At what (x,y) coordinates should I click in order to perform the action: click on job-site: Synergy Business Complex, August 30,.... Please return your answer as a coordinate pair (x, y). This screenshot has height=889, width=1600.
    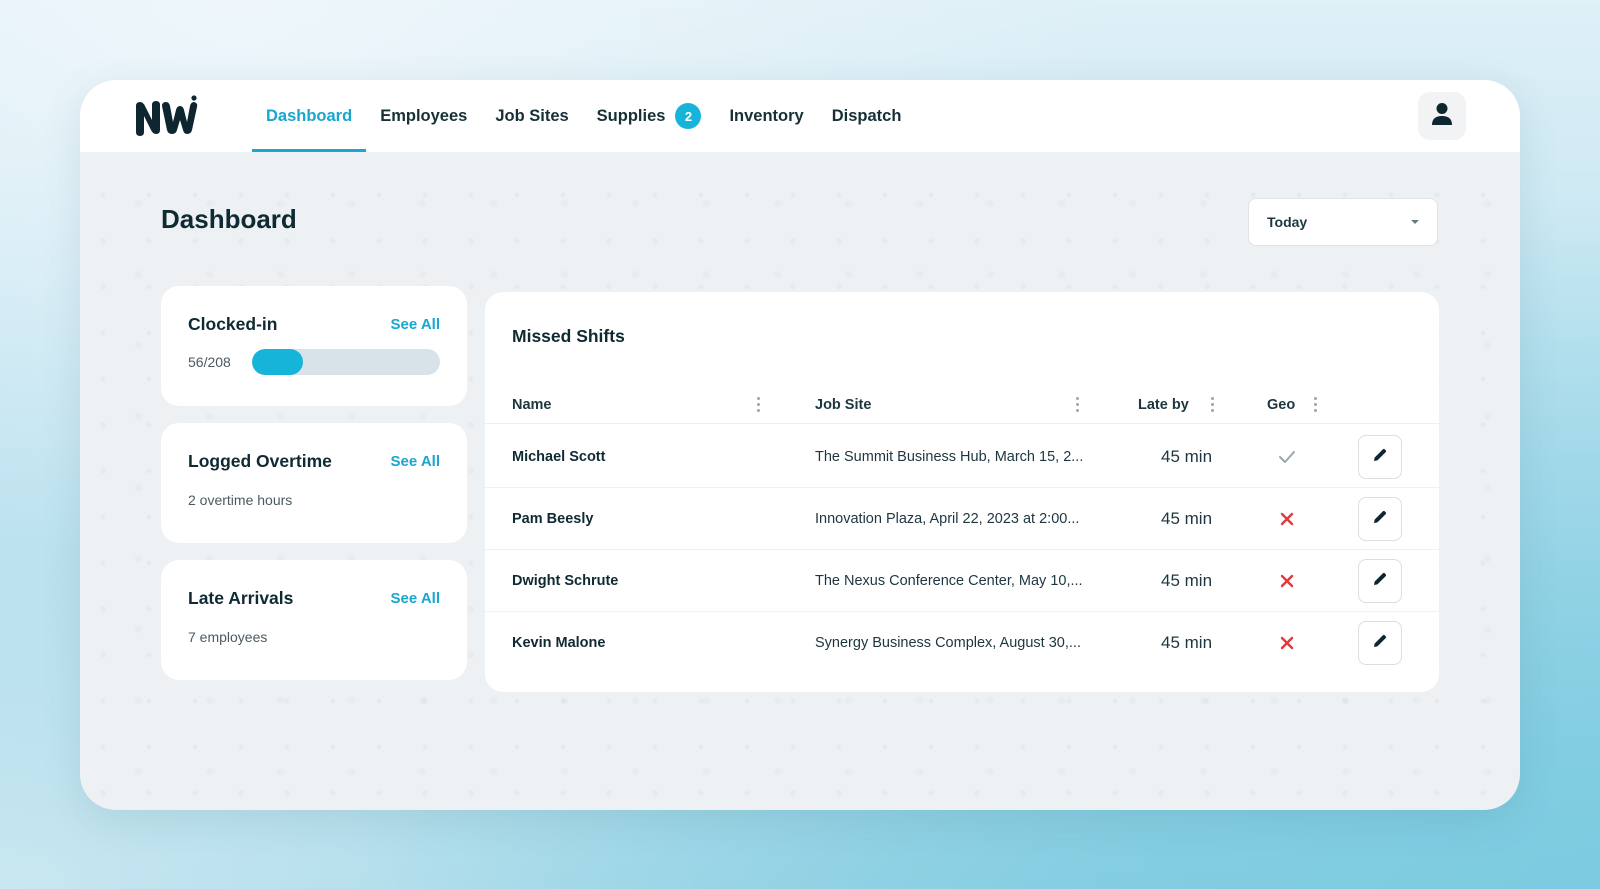
    Looking at the image, I should click on (948, 642).